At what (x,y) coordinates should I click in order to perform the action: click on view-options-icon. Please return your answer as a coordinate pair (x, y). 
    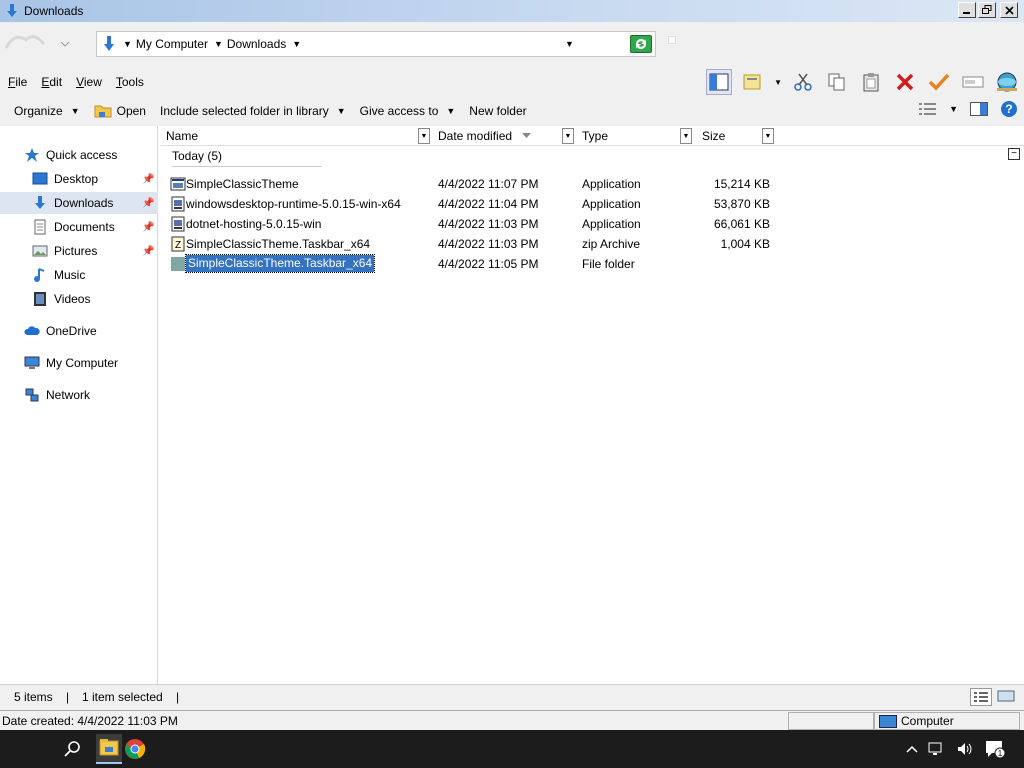
    Looking at the image, I should click on (928, 109).